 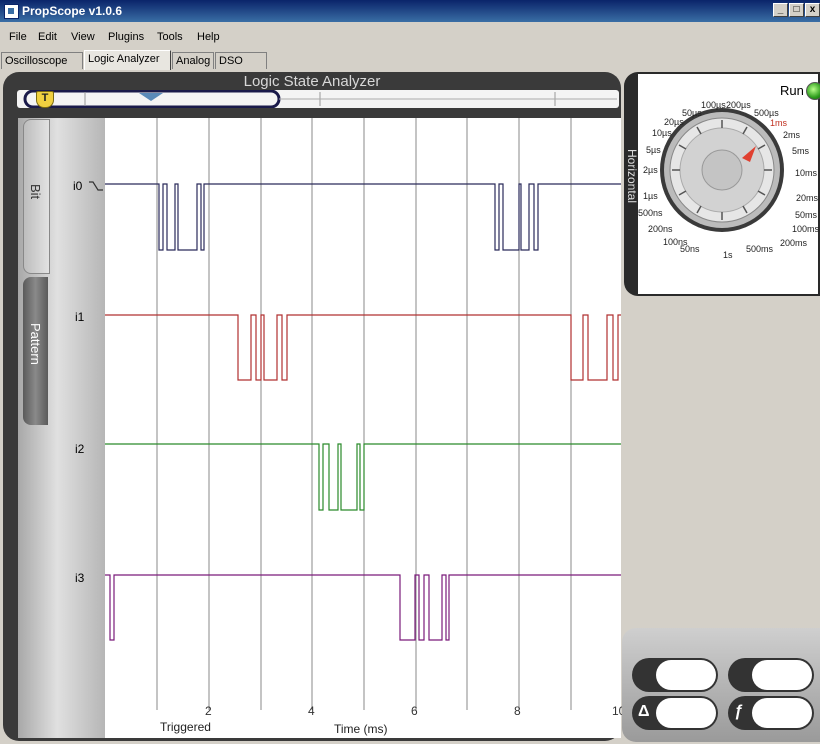 I want to click on title-bar: PropScope v1.0.6 _ □ x, so click(x=410, y=11).